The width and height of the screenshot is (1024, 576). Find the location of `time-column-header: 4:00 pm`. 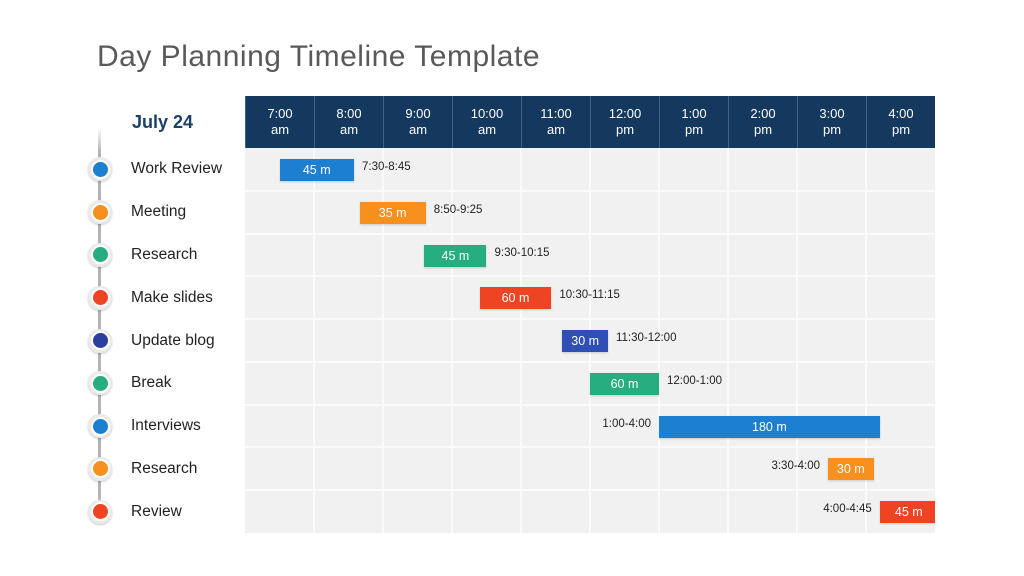

time-column-header: 4:00 pm is located at coordinates (901, 122).